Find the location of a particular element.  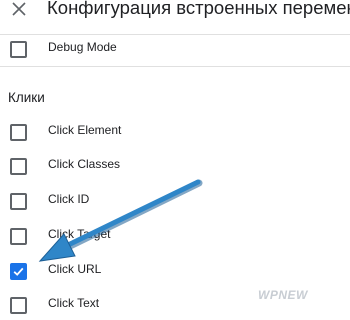

checkbox-label: Click Text is located at coordinates (74, 303).